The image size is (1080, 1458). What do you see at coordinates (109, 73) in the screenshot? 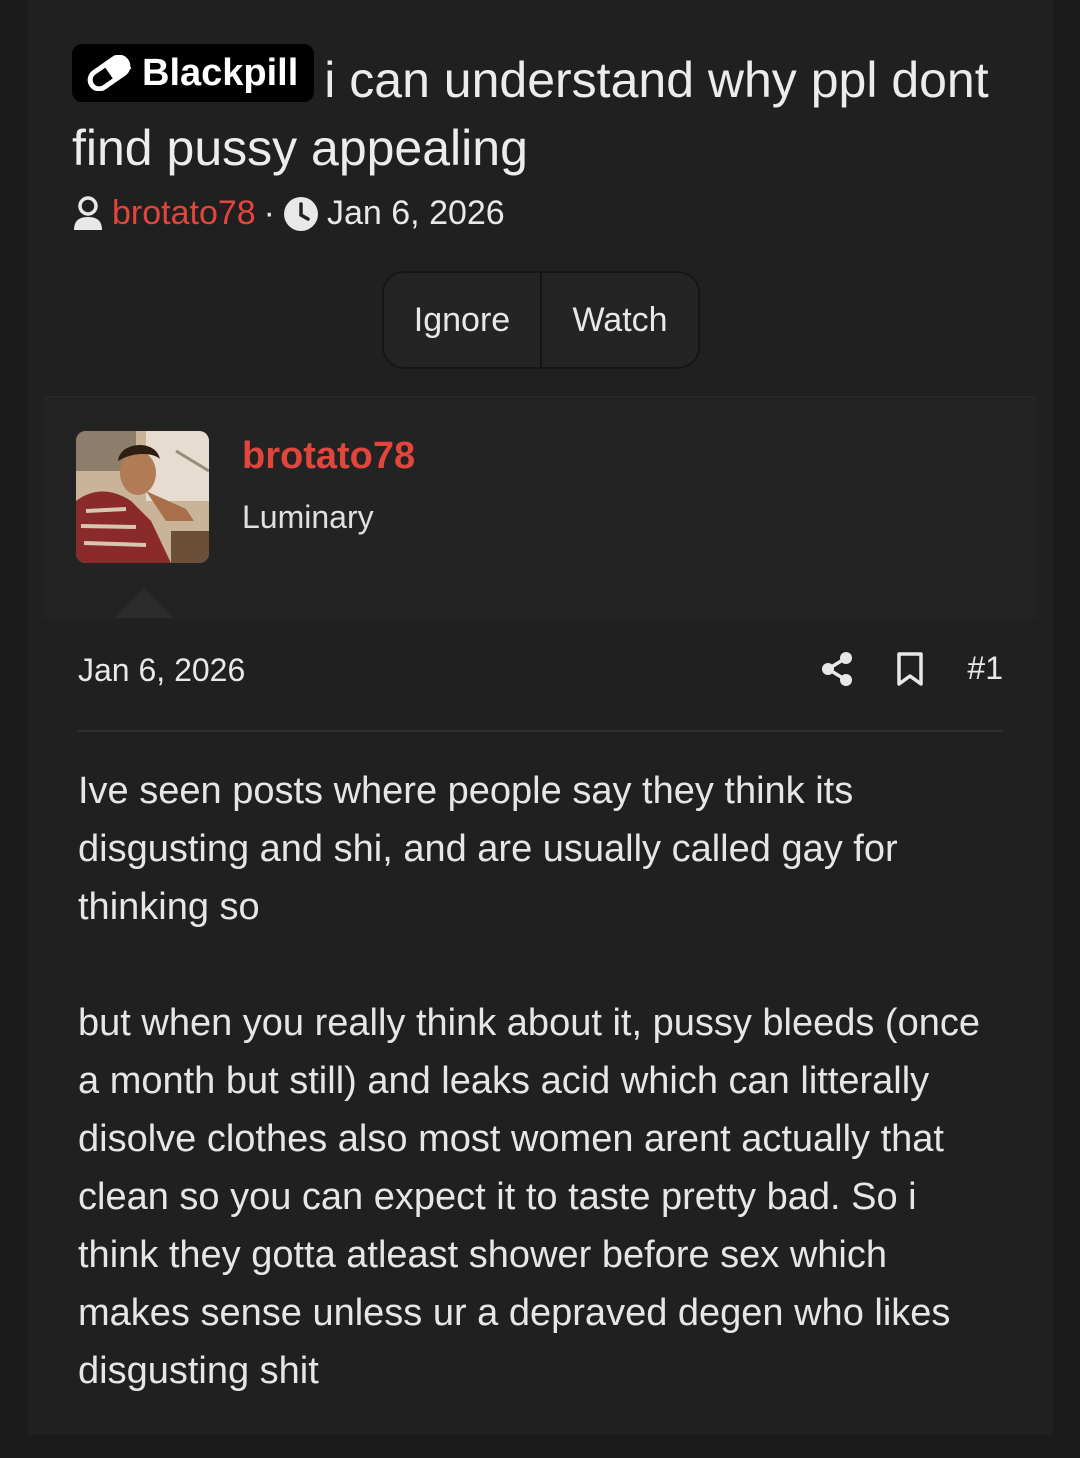
I see `pill-icon` at bounding box center [109, 73].